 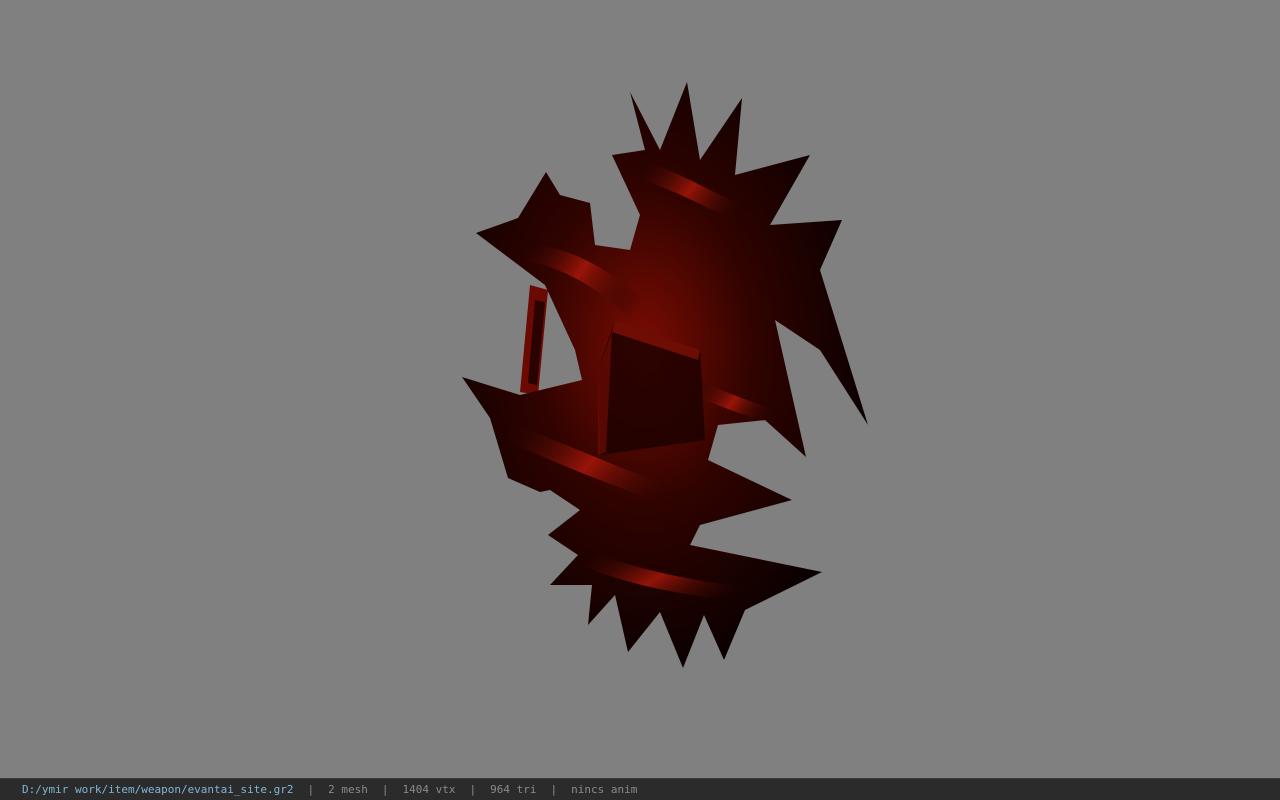 What do you see at coordinates (348, 789) in the screenshot?
I see `mesh-count: 2 mesh` at bounding box center [348, 789].